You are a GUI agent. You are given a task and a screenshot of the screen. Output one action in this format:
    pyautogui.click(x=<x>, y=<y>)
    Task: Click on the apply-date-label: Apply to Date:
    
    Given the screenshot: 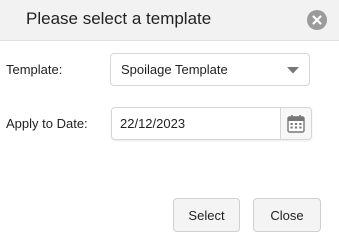 What is the action you would take?
    pyautogui.click(x=47, y=123)
    